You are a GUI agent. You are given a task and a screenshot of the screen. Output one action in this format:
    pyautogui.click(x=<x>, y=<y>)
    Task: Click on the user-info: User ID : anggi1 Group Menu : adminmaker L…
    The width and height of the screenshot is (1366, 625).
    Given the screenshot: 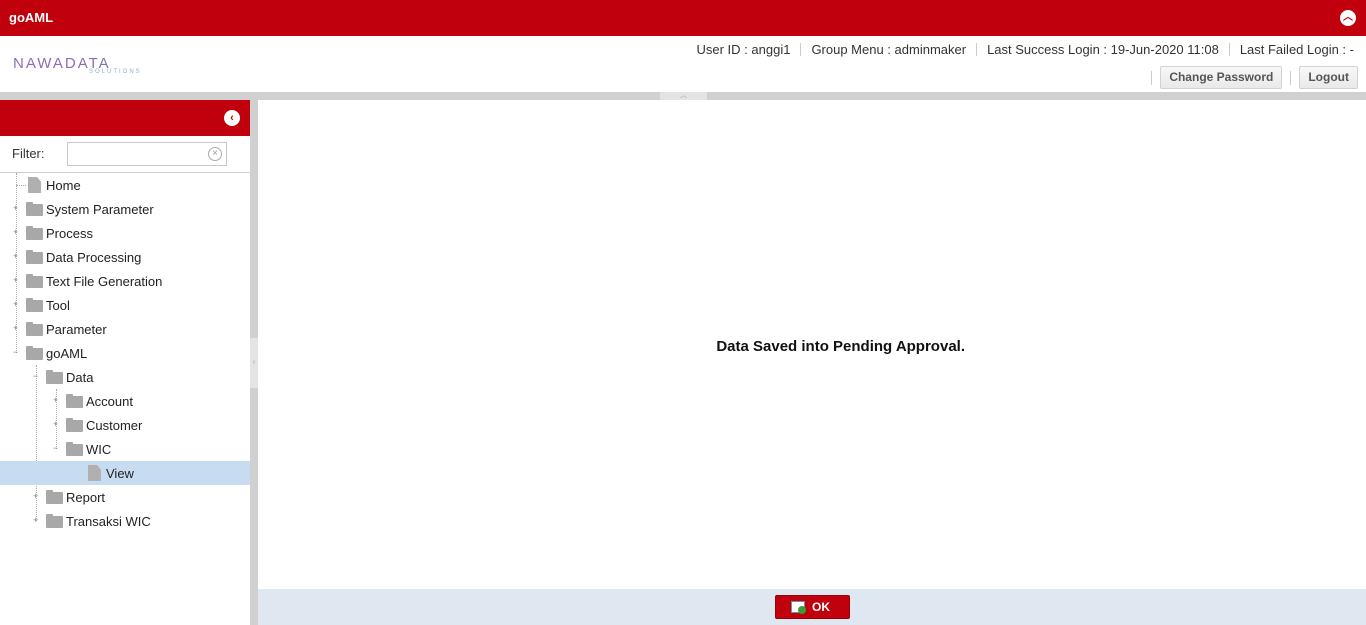 What is the action you would take?
    pyautogui.click(x=1026, y=49)
    